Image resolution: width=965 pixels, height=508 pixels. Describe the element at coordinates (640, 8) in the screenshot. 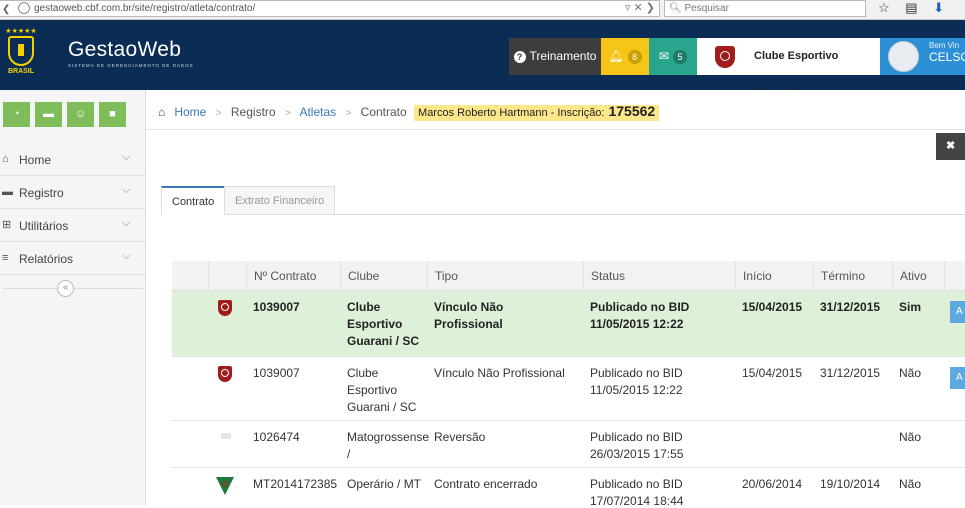

I see `address-controls: ▿ ✕ ❯` at that location.